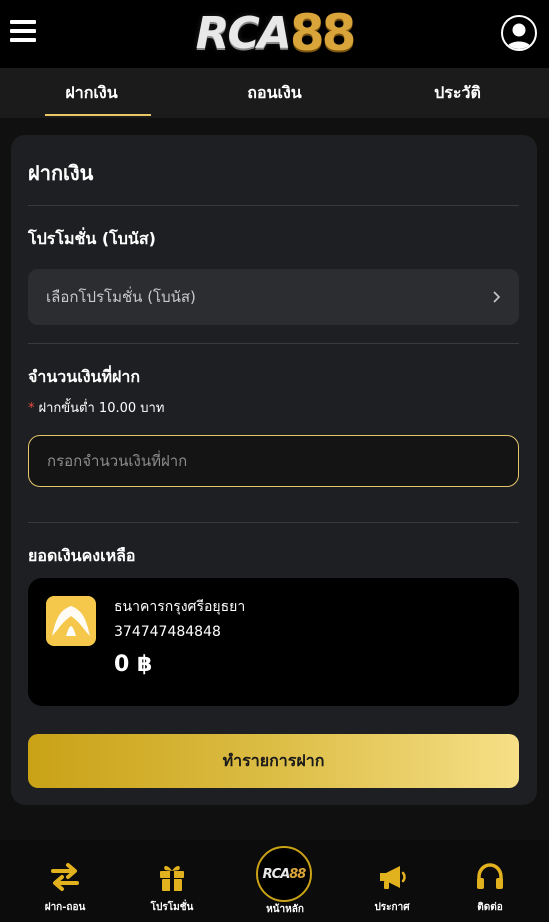  I want to click on tab-deposit: ฝากเงิน, so click(91, 93).